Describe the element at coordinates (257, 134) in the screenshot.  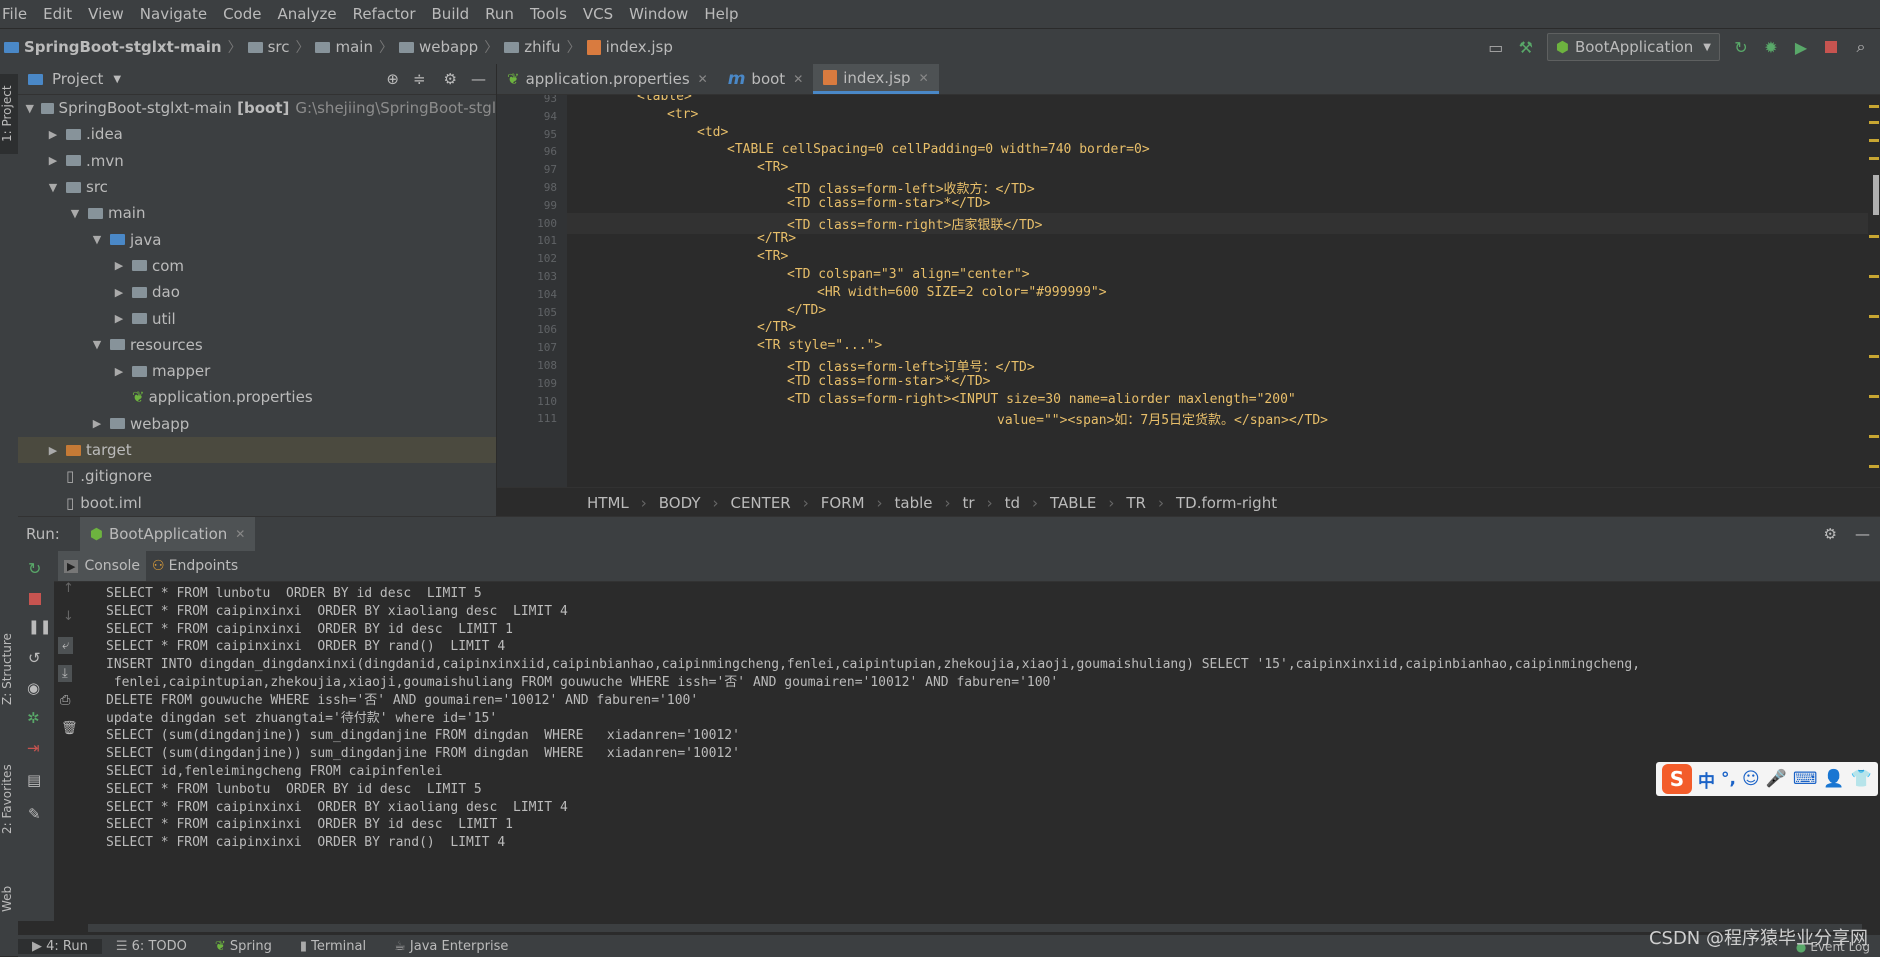
I see `tree-item: ▶ .idea` at that location.